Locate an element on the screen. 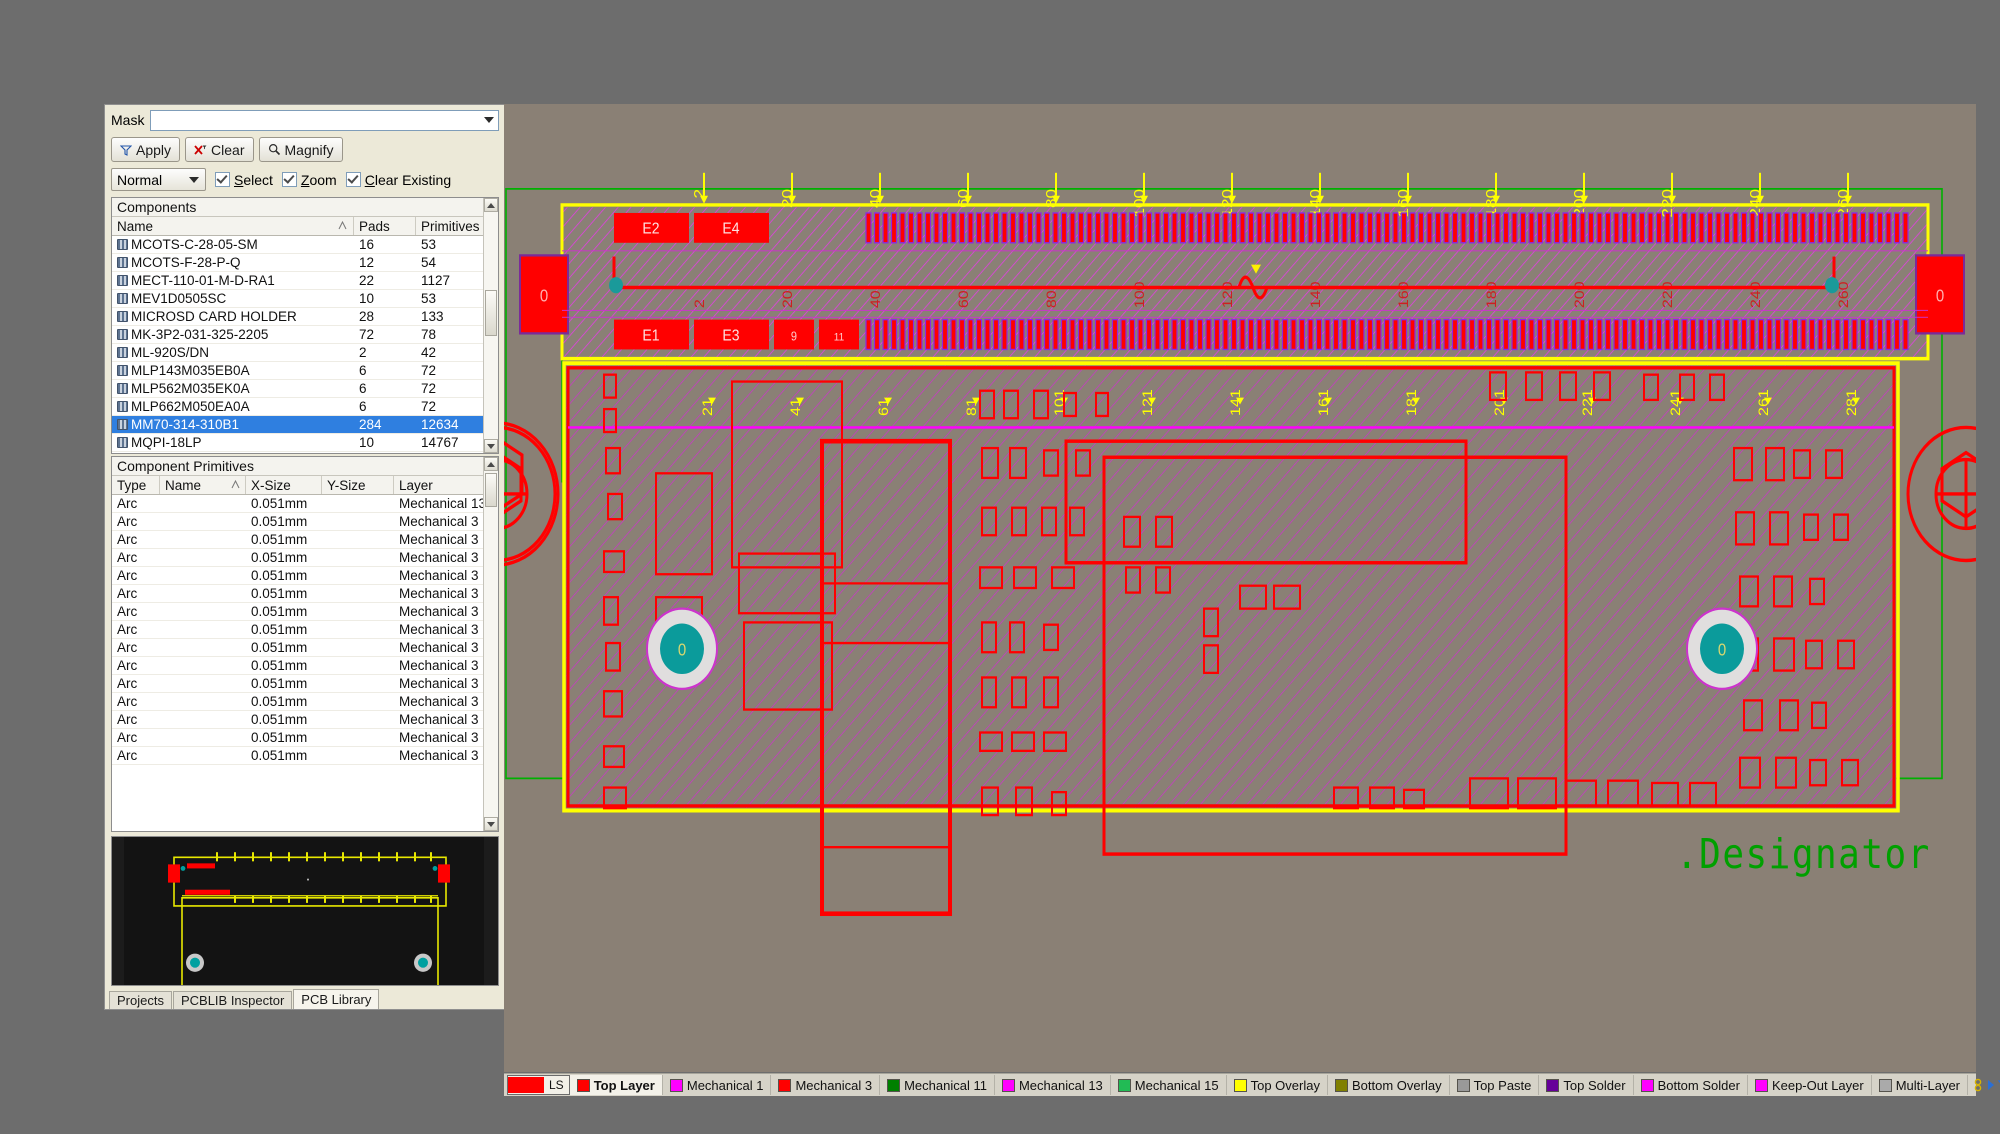 The width and height of the screenshot is (2000, 1134). mask-mode-select: Normal is located at coordinates (158, 179).